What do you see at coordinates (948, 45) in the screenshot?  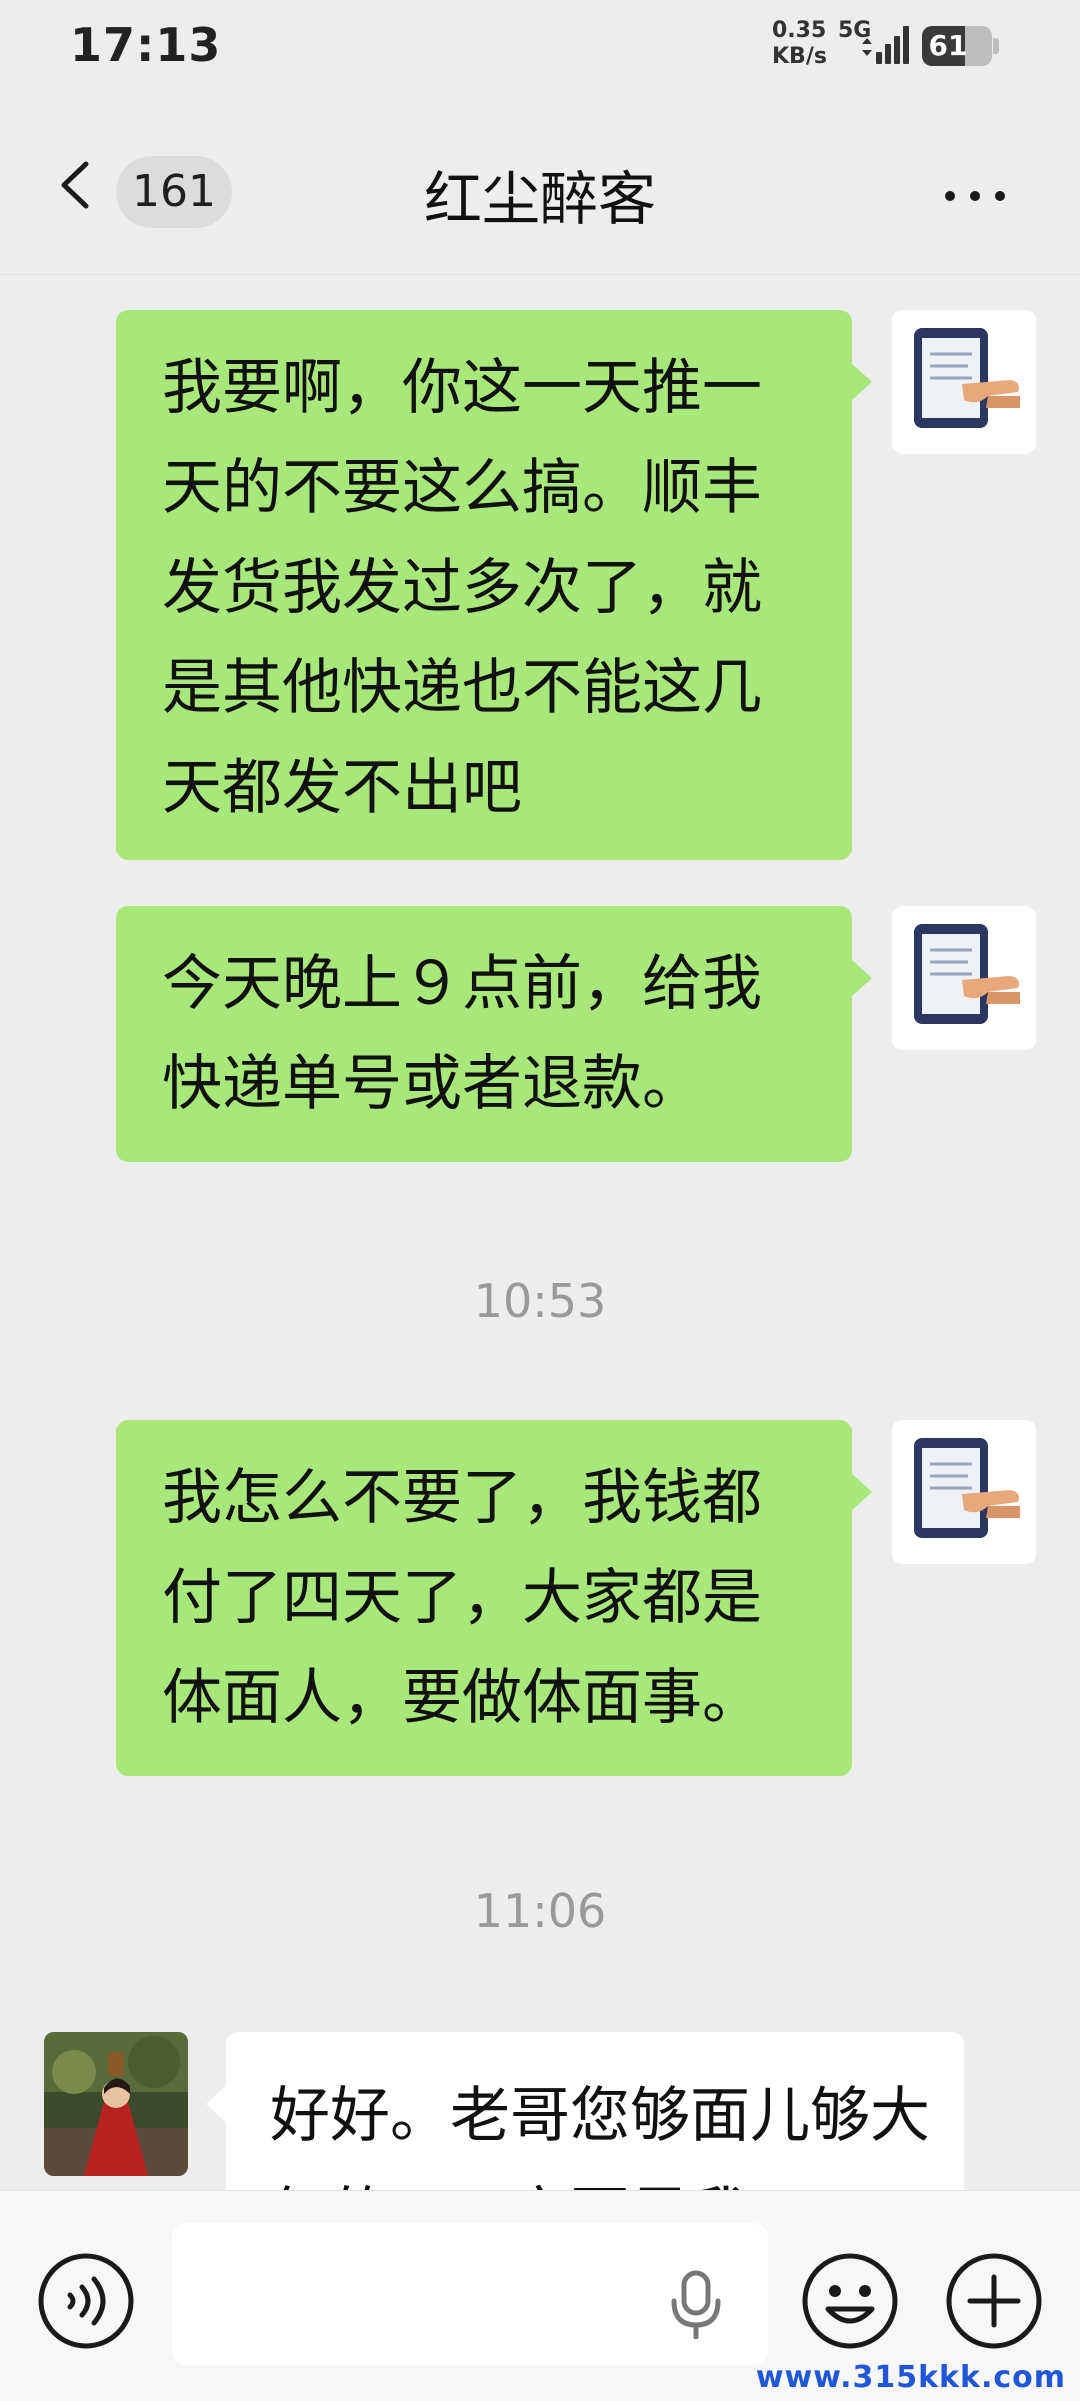 I see `battery-level: 61` at bounding box center [948, 45].